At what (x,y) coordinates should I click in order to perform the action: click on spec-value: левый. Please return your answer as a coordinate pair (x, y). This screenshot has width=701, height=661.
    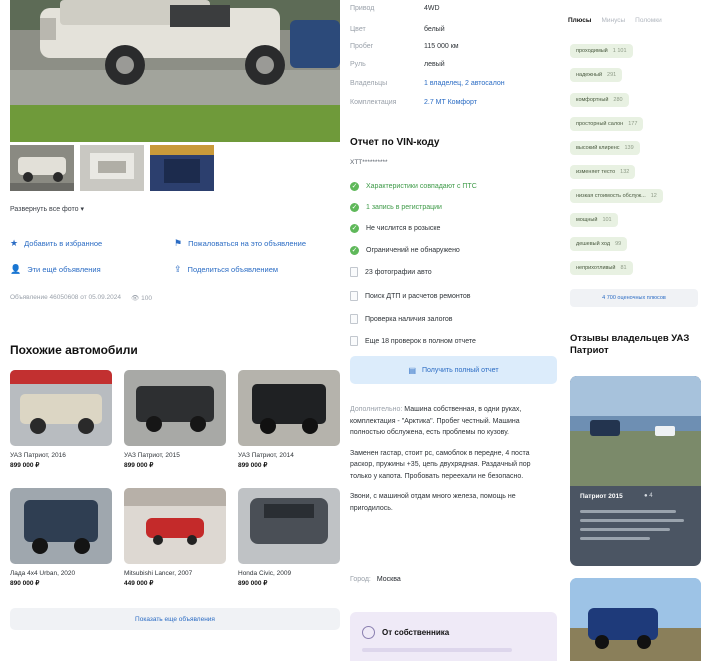
    Looking at the image, I should click on (434, 64).